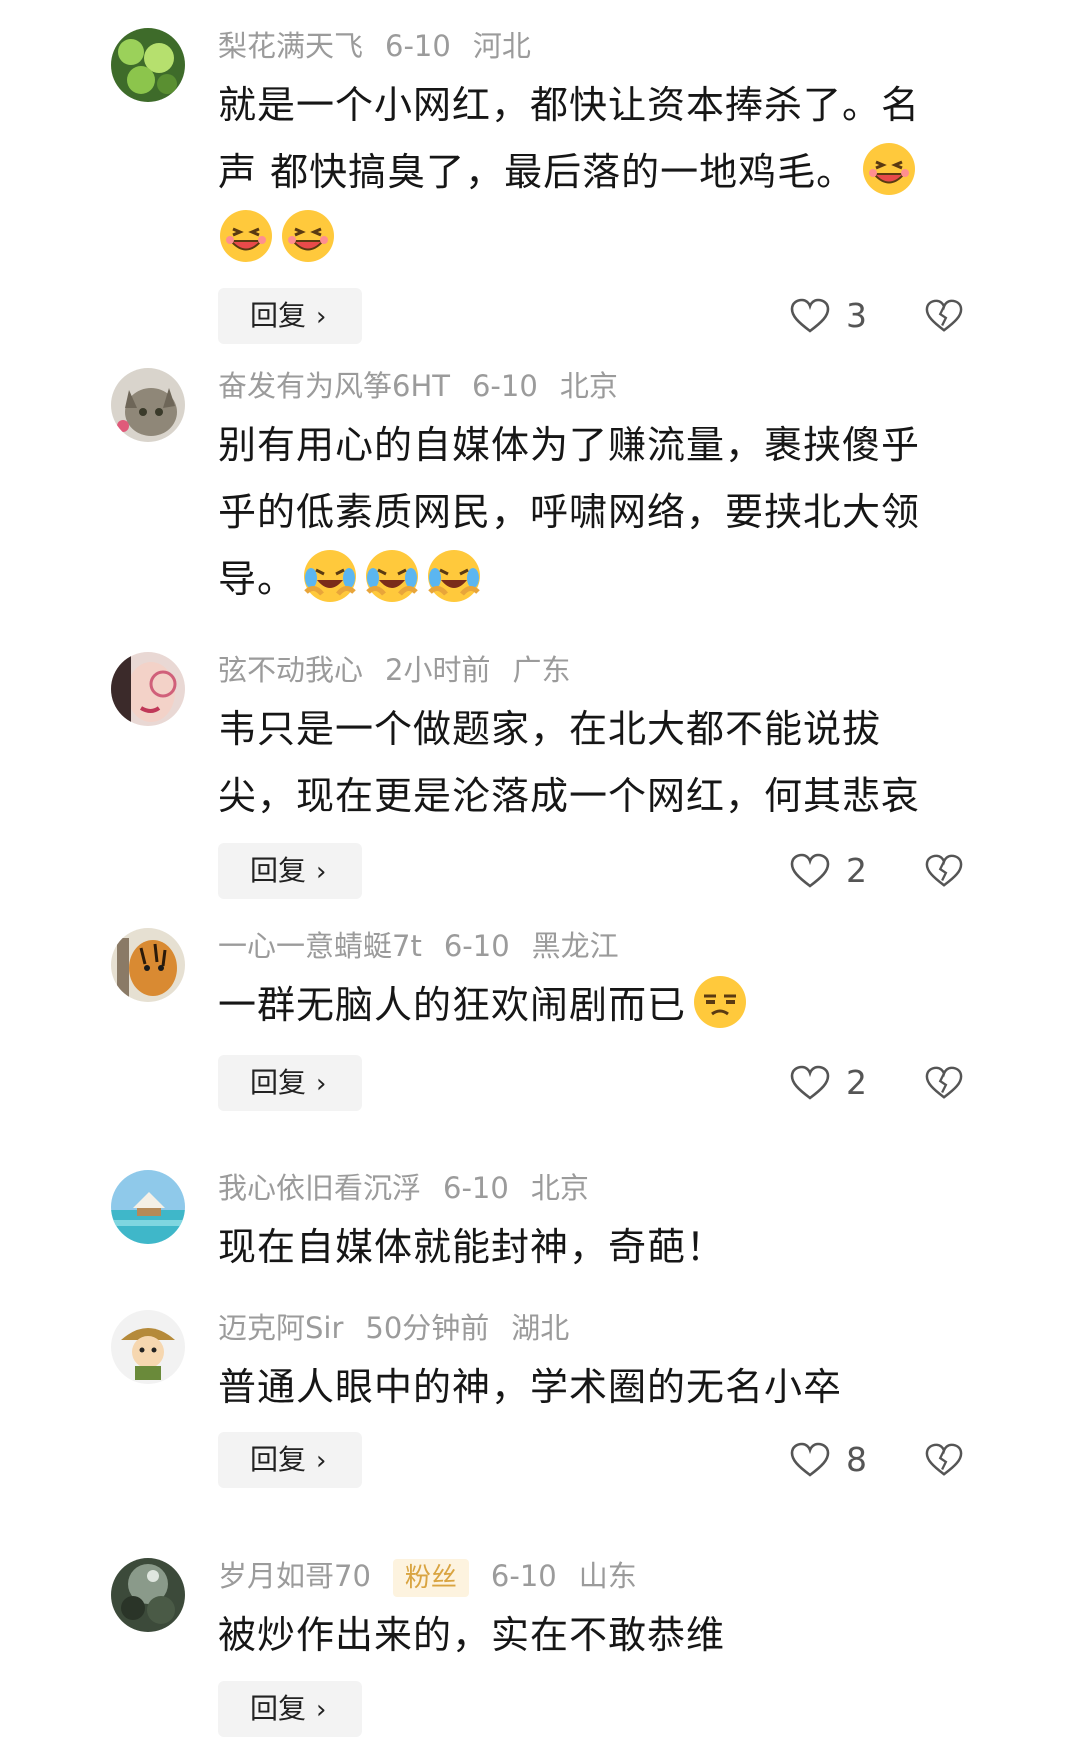 The width and height of the screenshot is (1080, 1739). I want to click on comment-location: 湖北, so click(540, 1328).